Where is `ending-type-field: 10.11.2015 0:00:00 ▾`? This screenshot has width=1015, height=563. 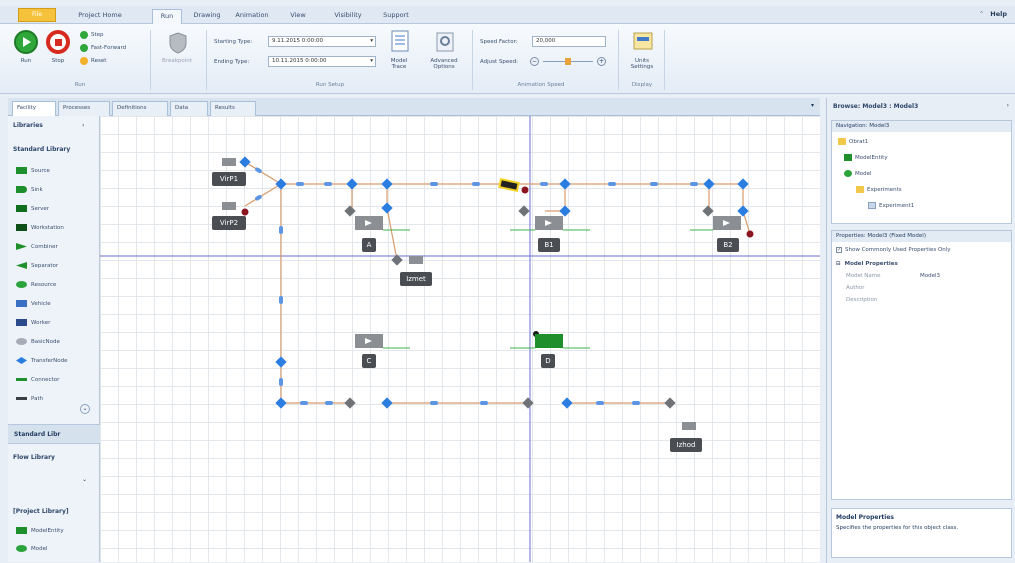 ending-type-field: 10.11.2015 0:00:00 ▾ is located at coordinates (322, 61).